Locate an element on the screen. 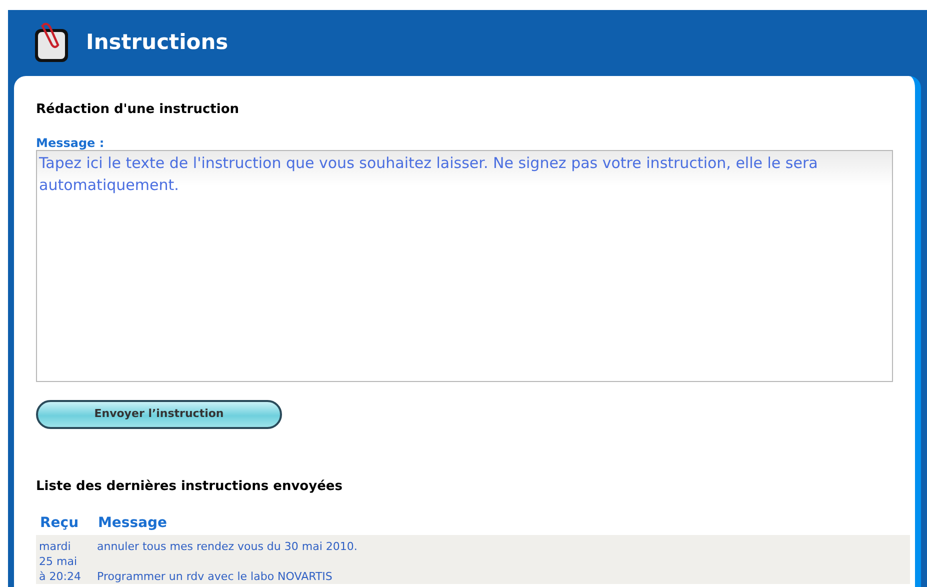 This screenshot has height=587, width=927. message-label: Message : is located at coordinates (71, 143).